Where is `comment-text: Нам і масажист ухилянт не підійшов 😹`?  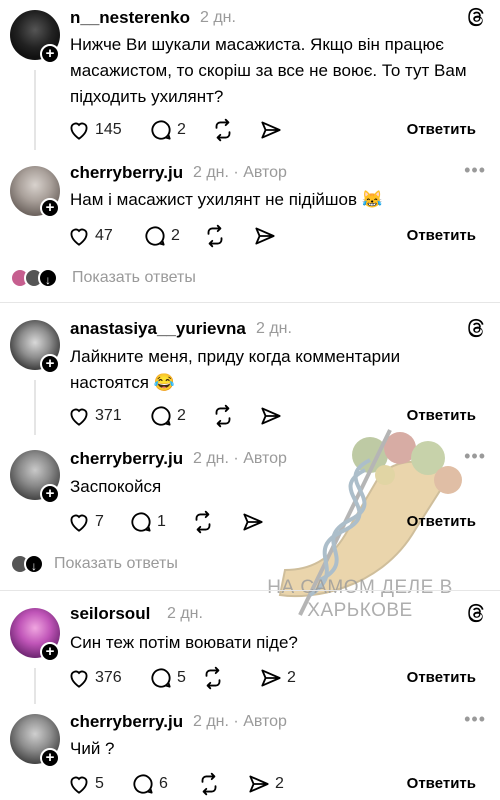 comment-text: Нам і масажист ухилянт не підійшов 😹 is located at coordinates (226, 199).